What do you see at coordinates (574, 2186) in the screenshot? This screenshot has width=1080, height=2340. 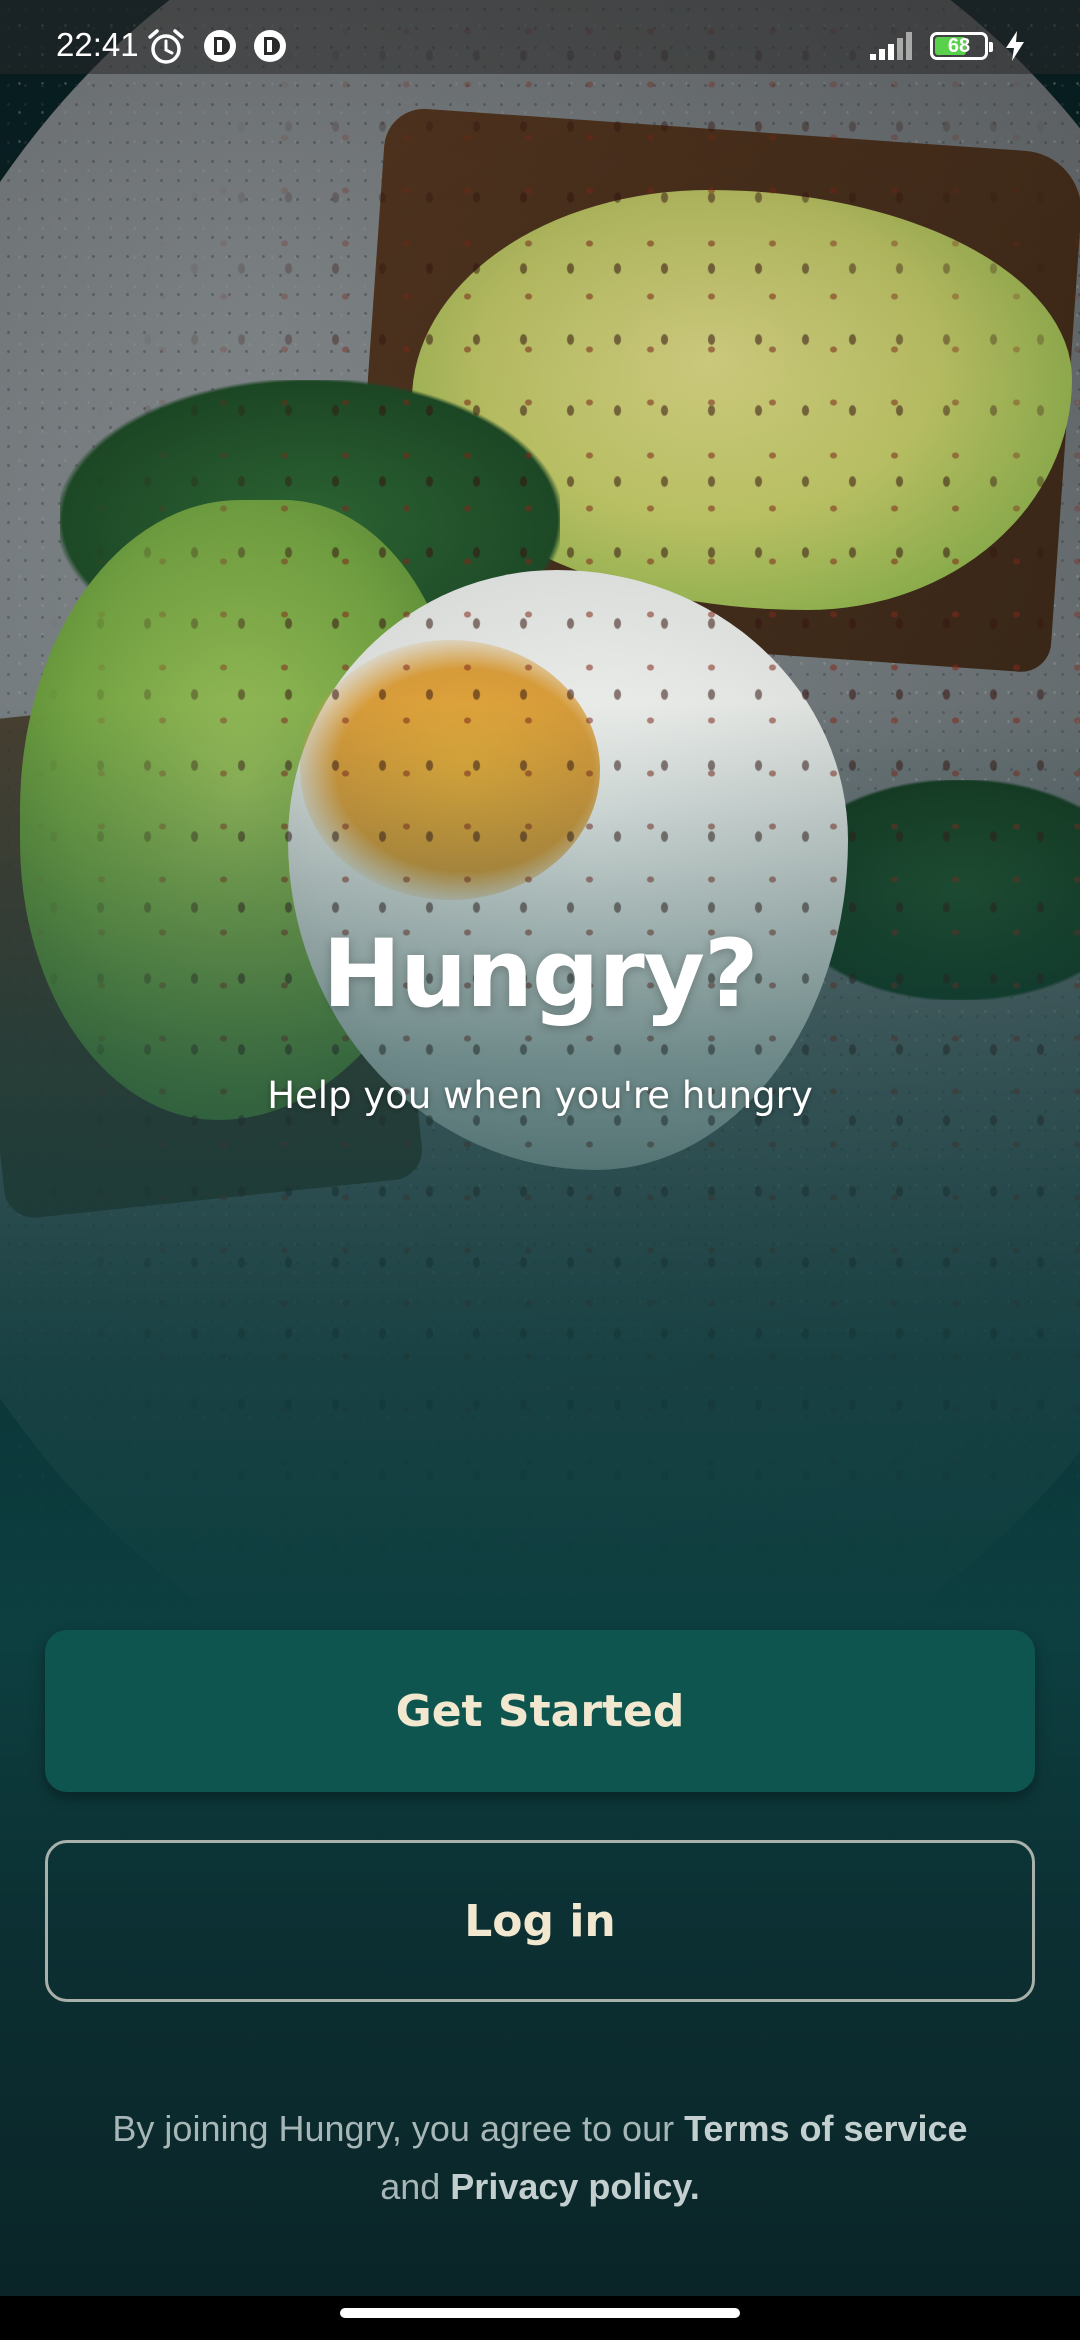 I see `privacy-policy-link: Privacy policy.` at bounding box center [574, 2186].